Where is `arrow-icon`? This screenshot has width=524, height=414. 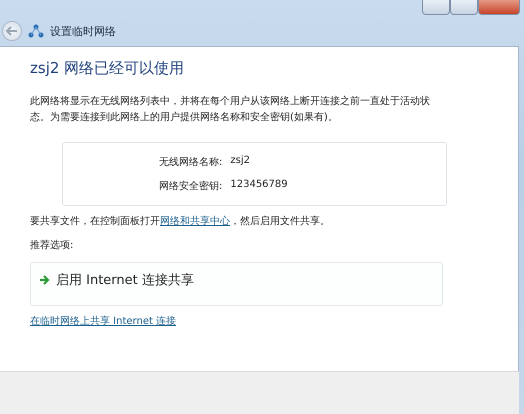
arrow-icon is located at coordinates (44, 280).